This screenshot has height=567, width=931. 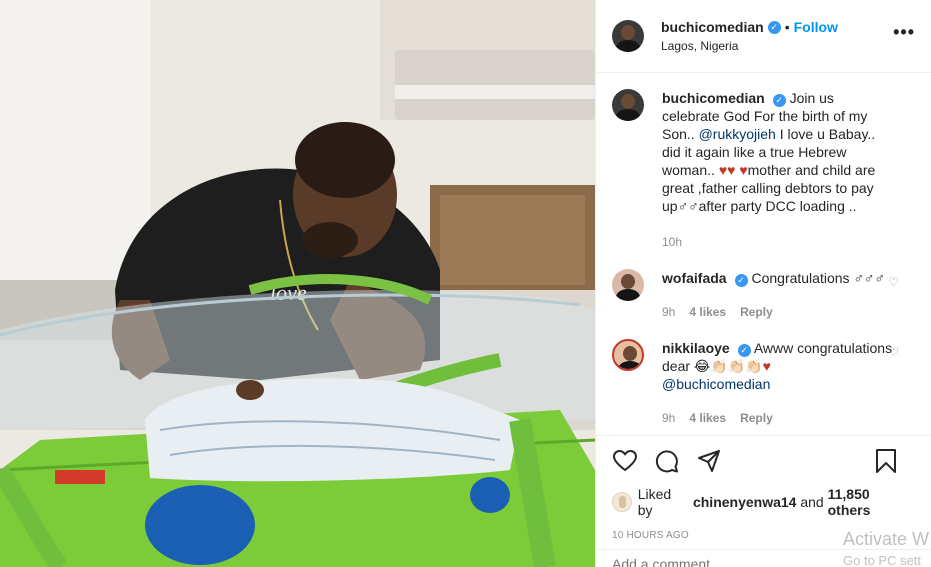 What do you see at coordinates (763, 461) in the screenshot?
I see `action-icons` at bounding box center [763, 461].